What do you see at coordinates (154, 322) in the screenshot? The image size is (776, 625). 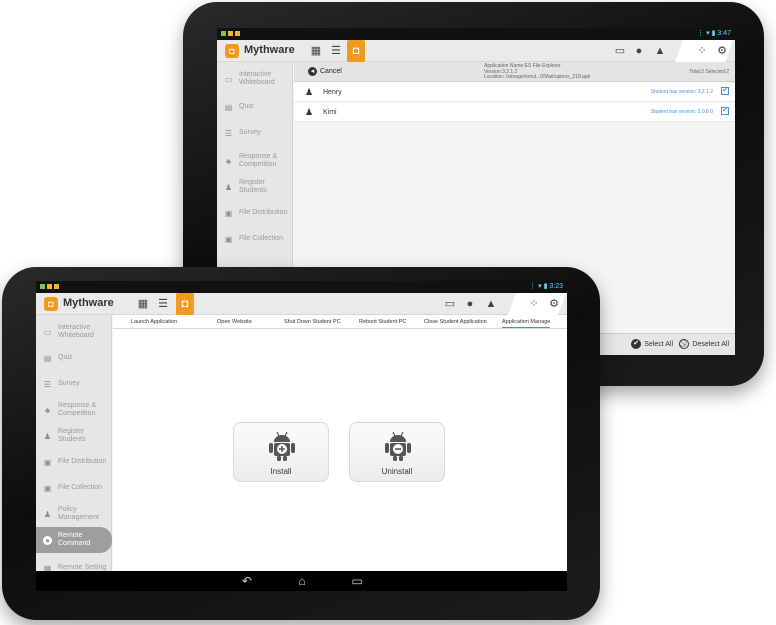 I see `tab-launch-application: Launch Application` at bounding box center [154, 322].